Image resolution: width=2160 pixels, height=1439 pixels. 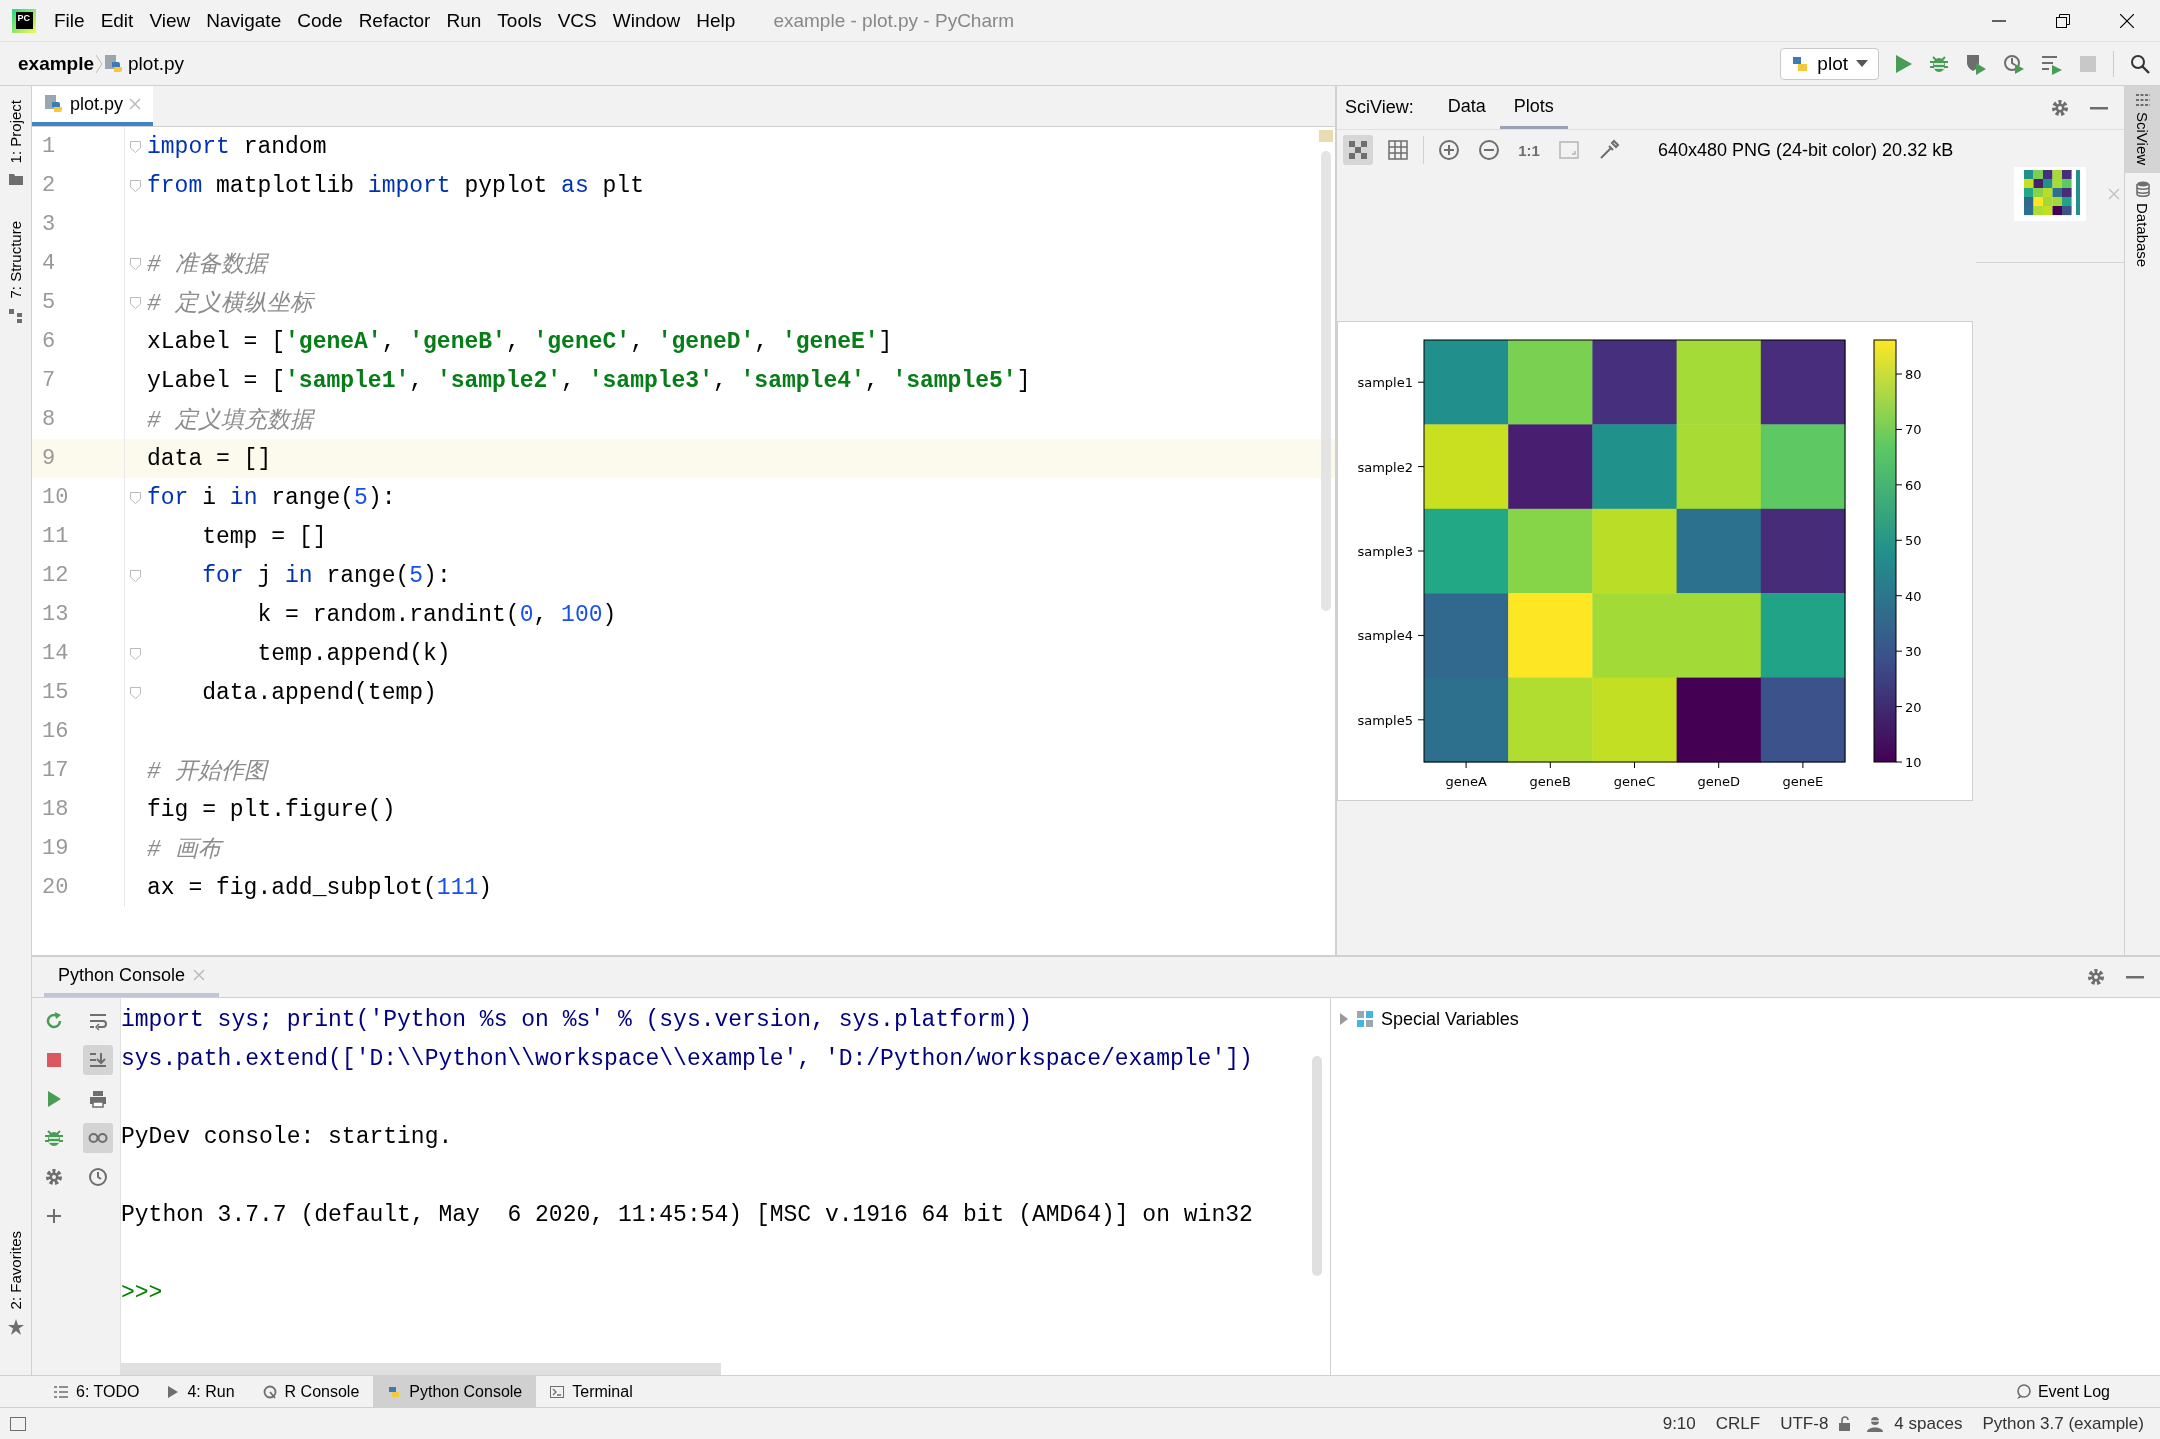 I want to click on menu-item: View, so click(x=170, y=20).